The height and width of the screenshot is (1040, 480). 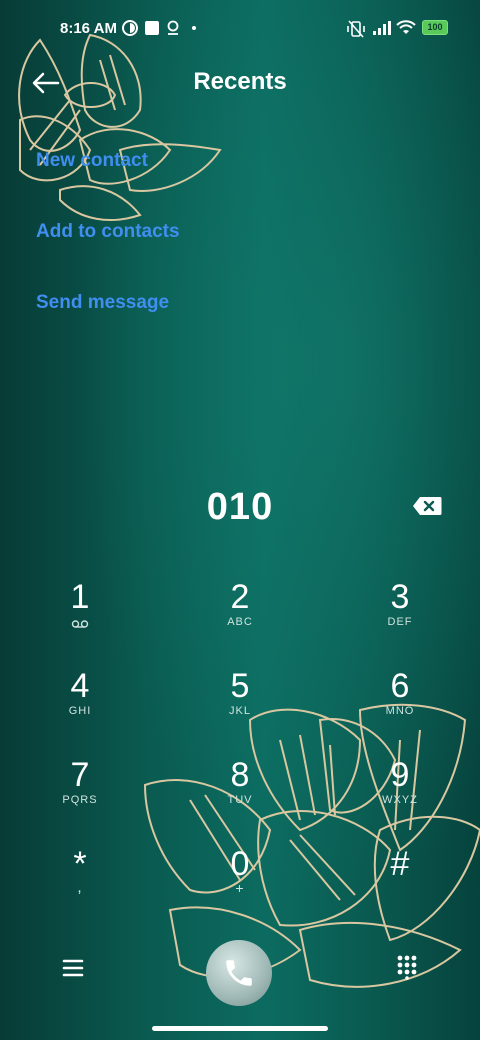 I want to click on vibrate-icon, so click(x=356, y=29).